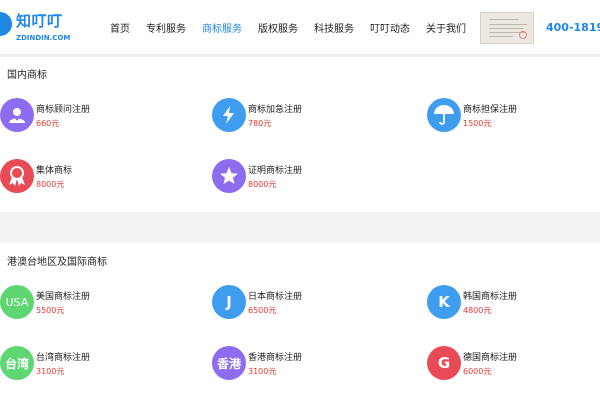 The image size is (600, 400). I want to click on service-price: 780元, so click(260, 123).